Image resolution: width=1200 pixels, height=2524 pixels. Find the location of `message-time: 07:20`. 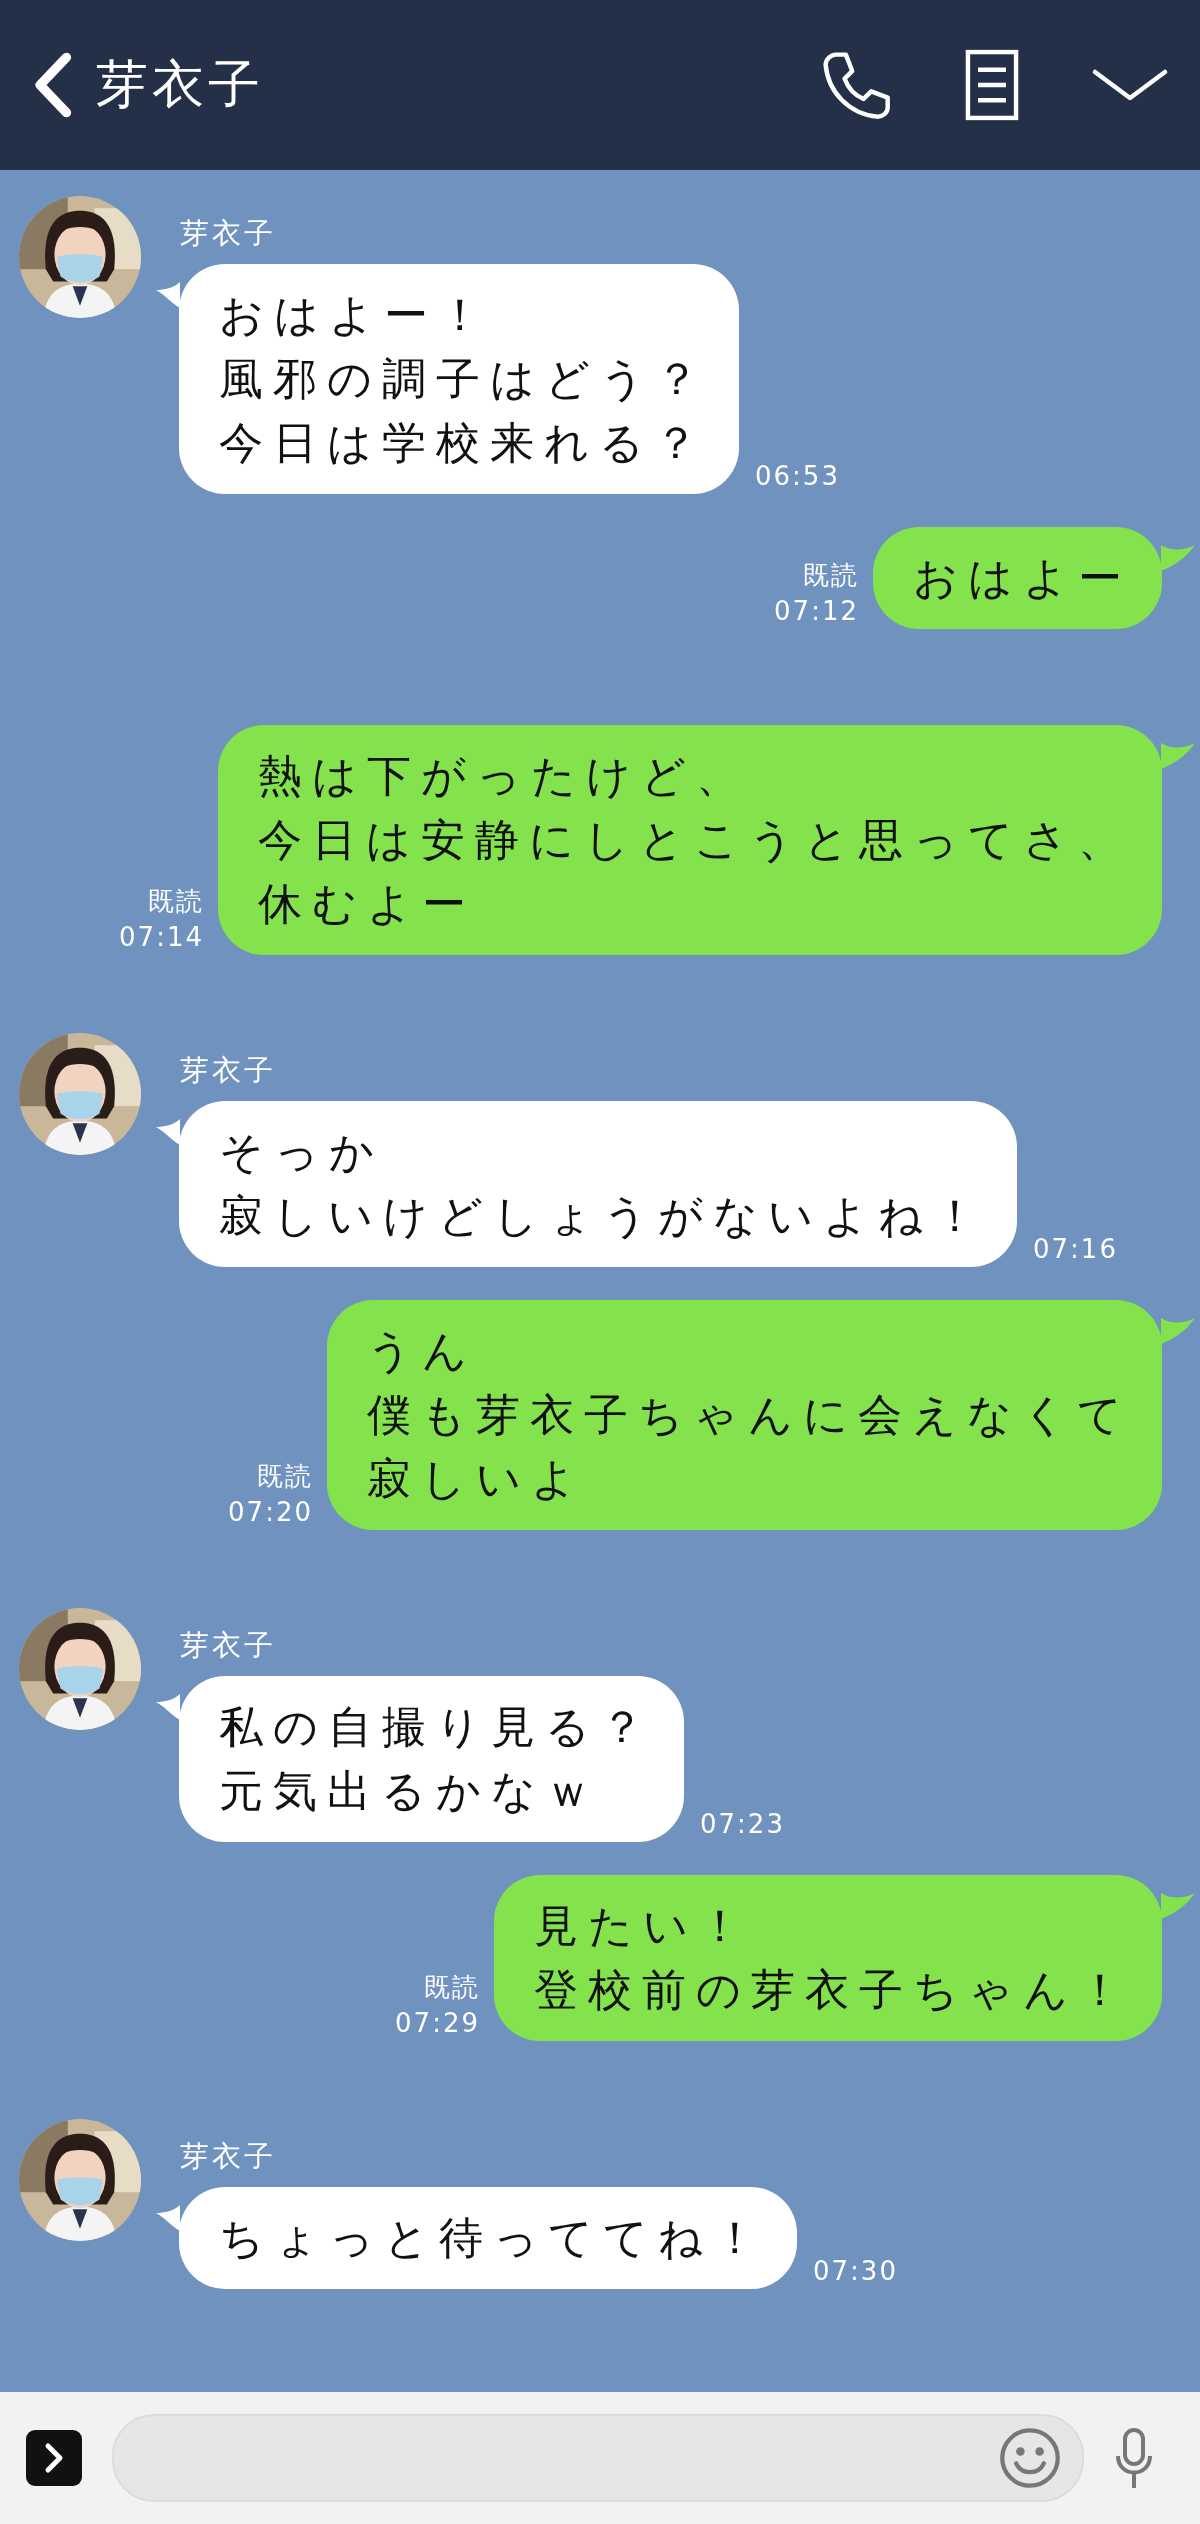

message-time: 07:20 is located at coordinates (270, 1512).